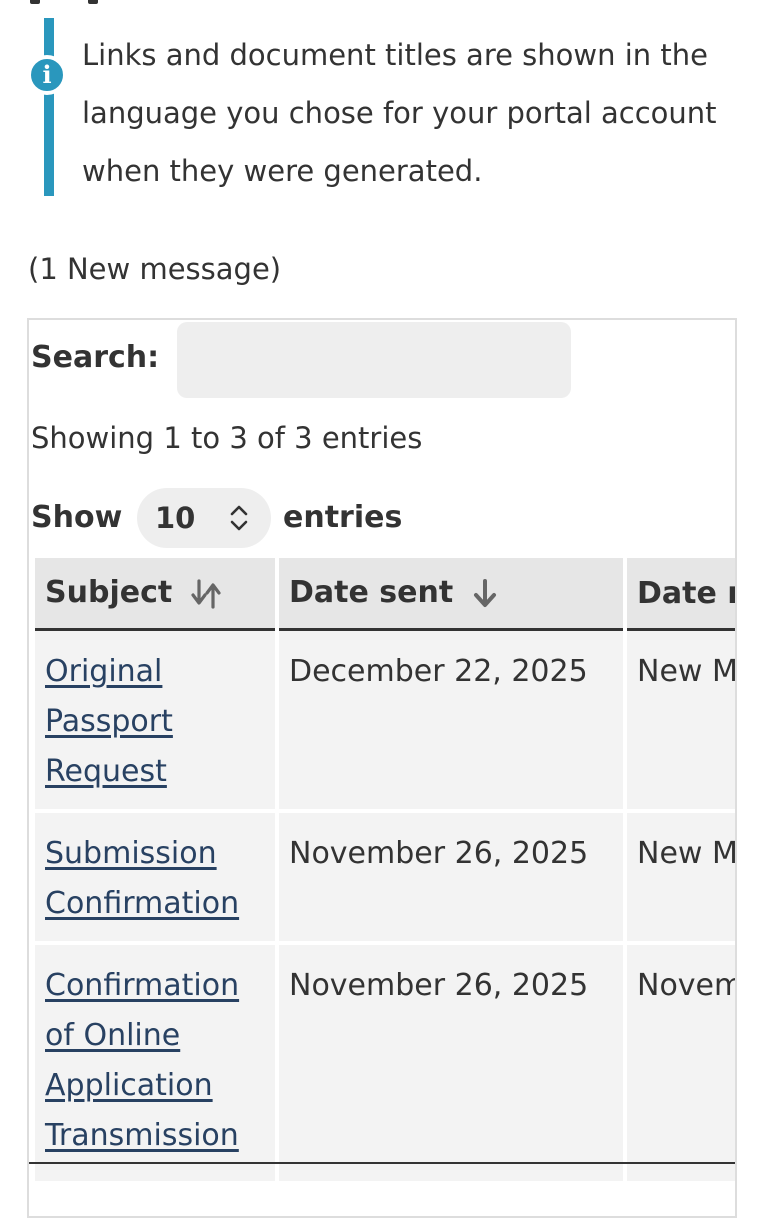  I want to click on message-link: Submission Confirmation, so click(142, 878).